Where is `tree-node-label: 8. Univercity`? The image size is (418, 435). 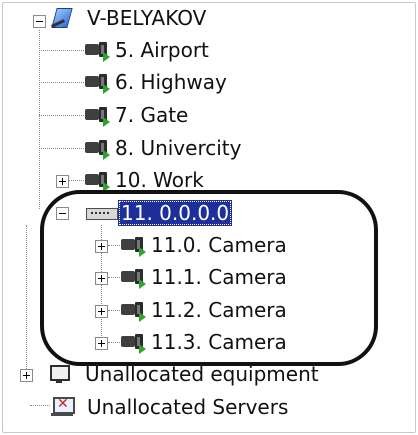 tree-node-label: 8. Univercity is located at coordinates (178, 148).